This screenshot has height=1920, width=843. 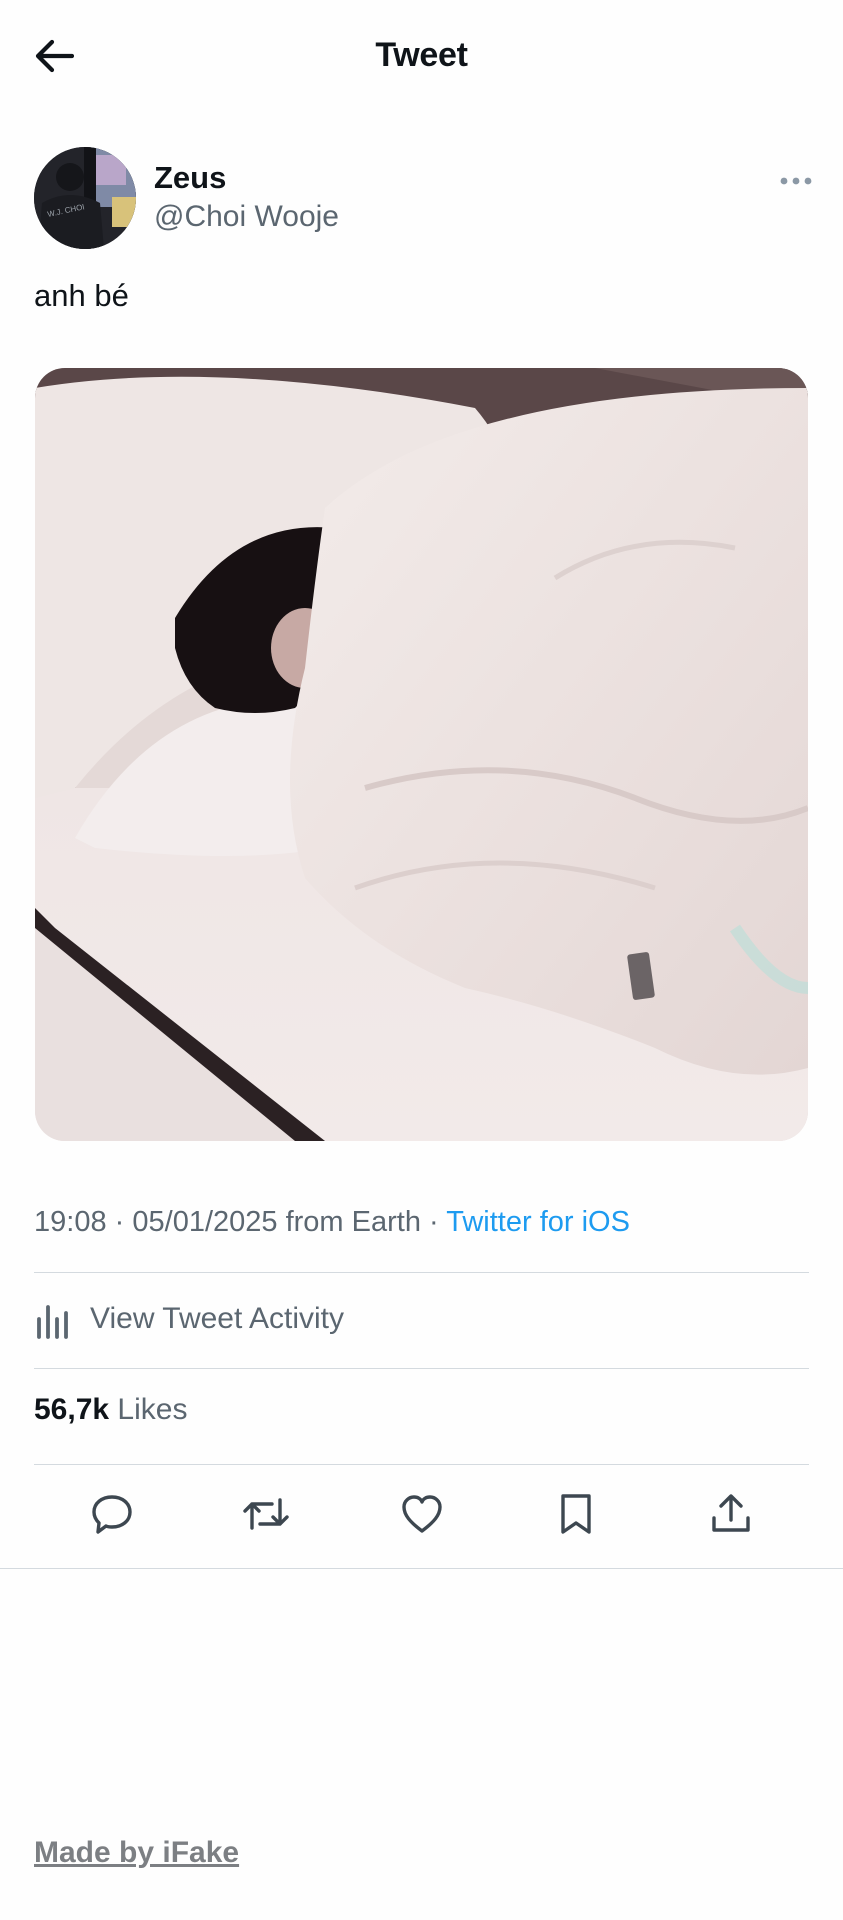 I want to click on heart-icon, so click(x=422, y=1514).